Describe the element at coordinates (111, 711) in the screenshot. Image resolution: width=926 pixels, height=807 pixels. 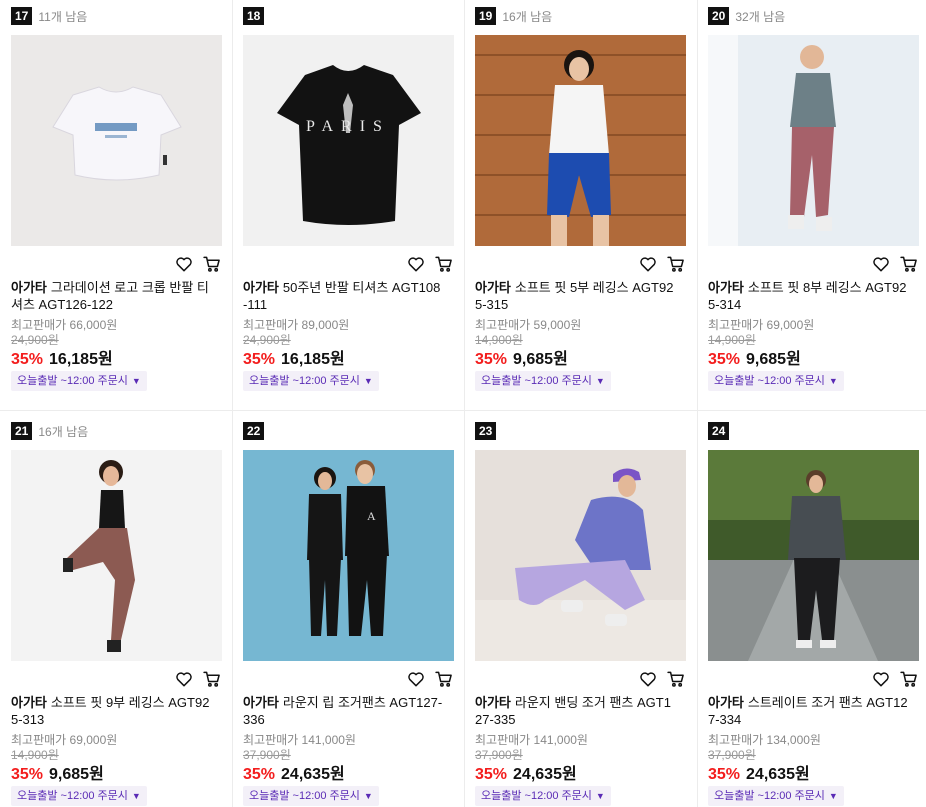
I see `product-title: 아가타 소프트 핏 9부 레깅스 AGT925-313` at that location.